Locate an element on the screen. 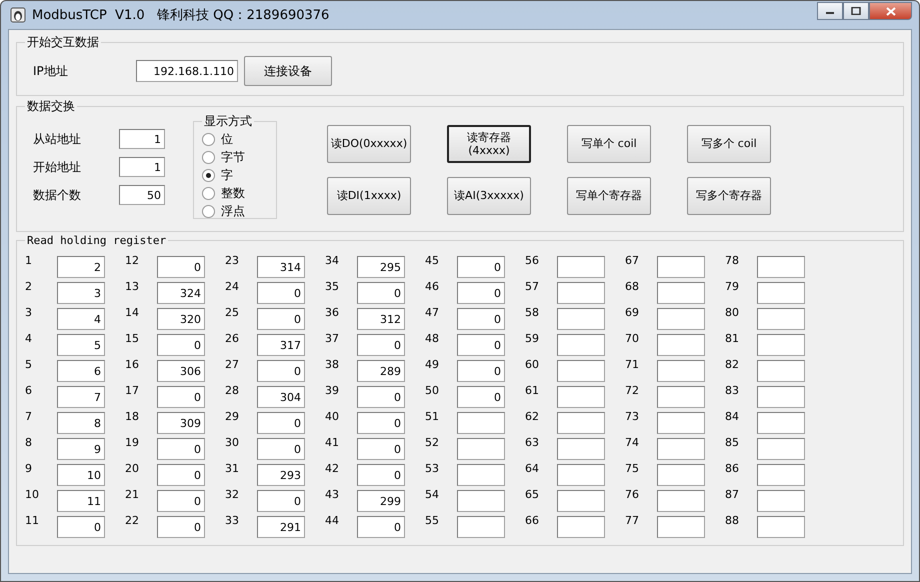 This screenshot has height=582, width=920. action-button: 读AI(3xxxxx) is located at coordinates (489, 196).